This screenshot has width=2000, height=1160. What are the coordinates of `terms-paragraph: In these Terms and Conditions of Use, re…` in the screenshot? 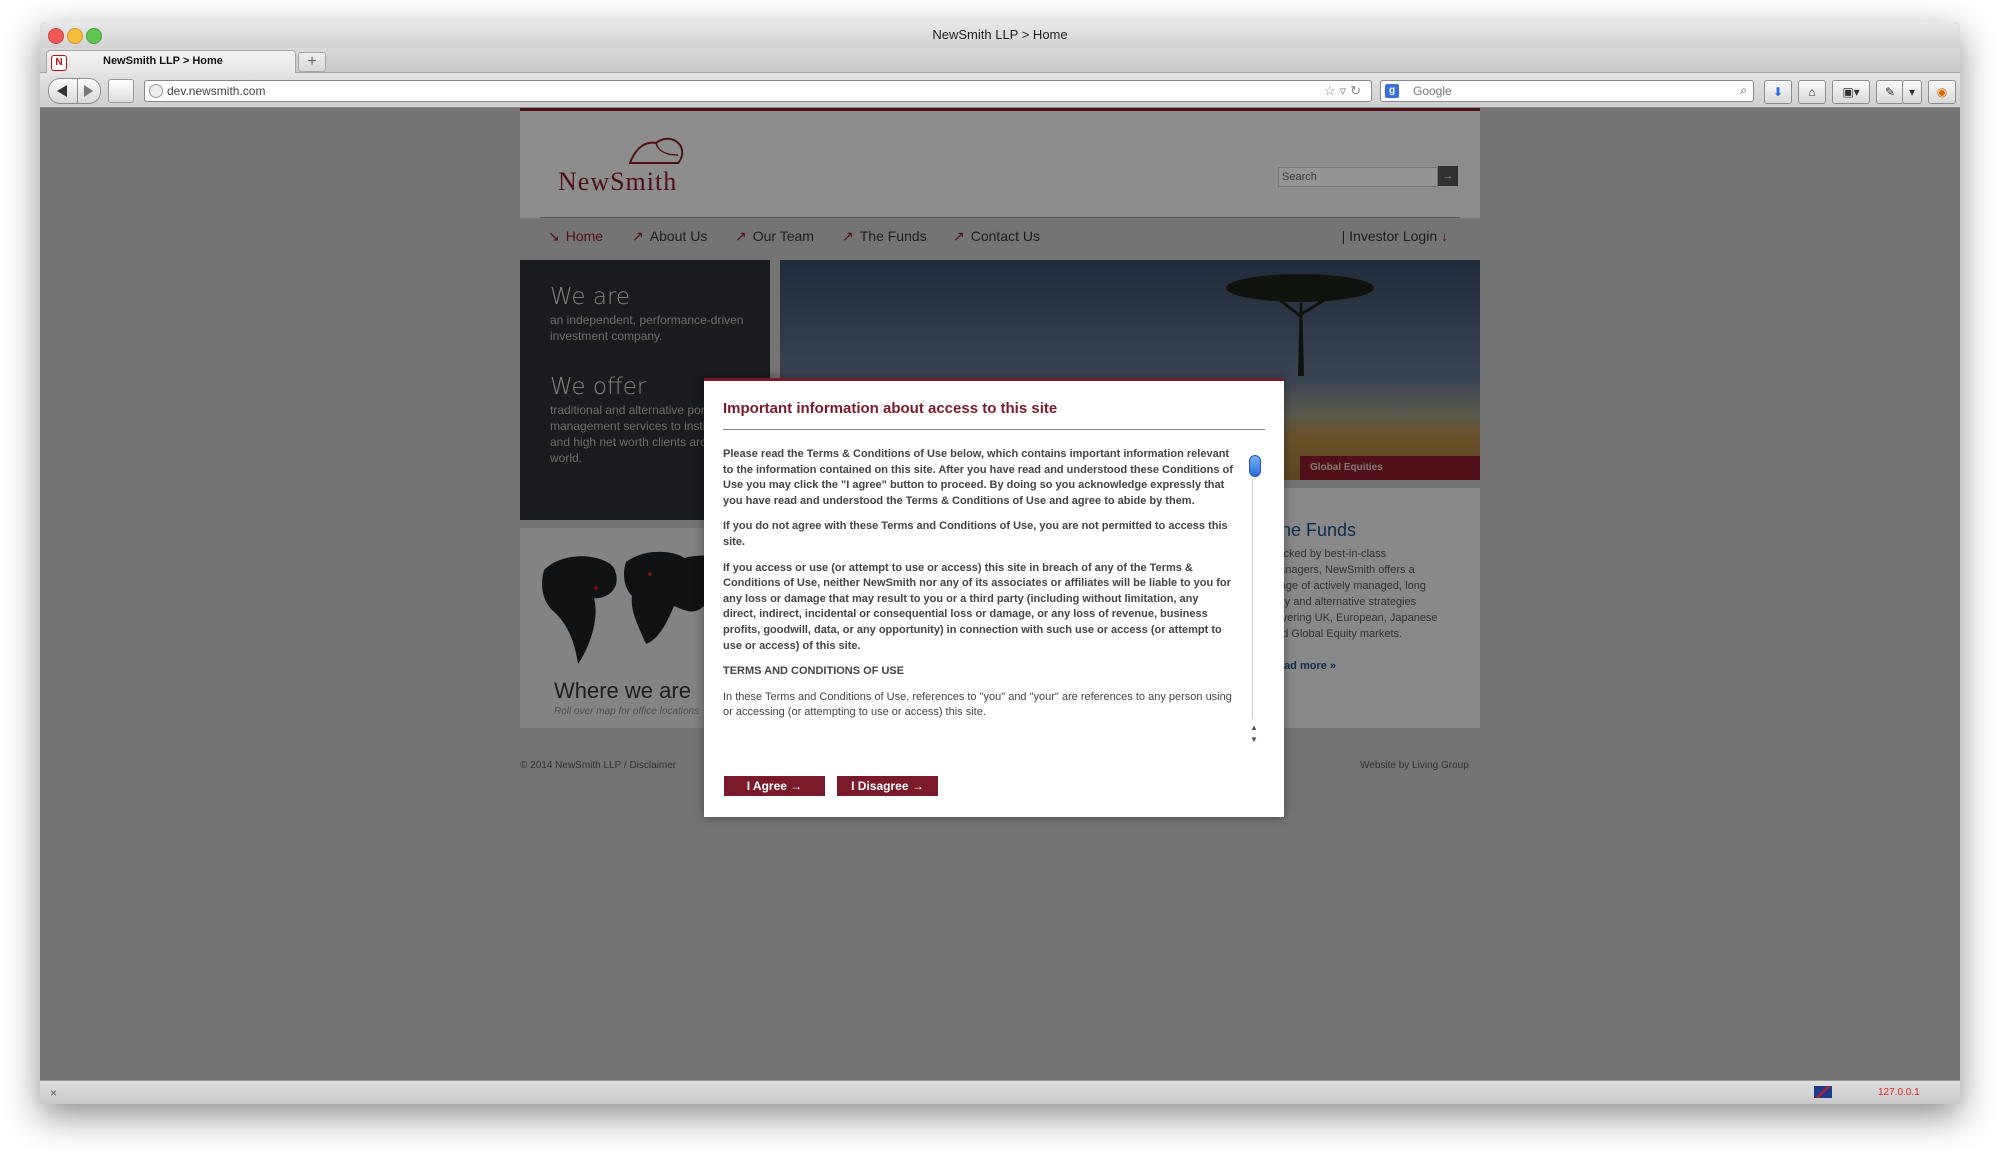 It's located at (977, 704).